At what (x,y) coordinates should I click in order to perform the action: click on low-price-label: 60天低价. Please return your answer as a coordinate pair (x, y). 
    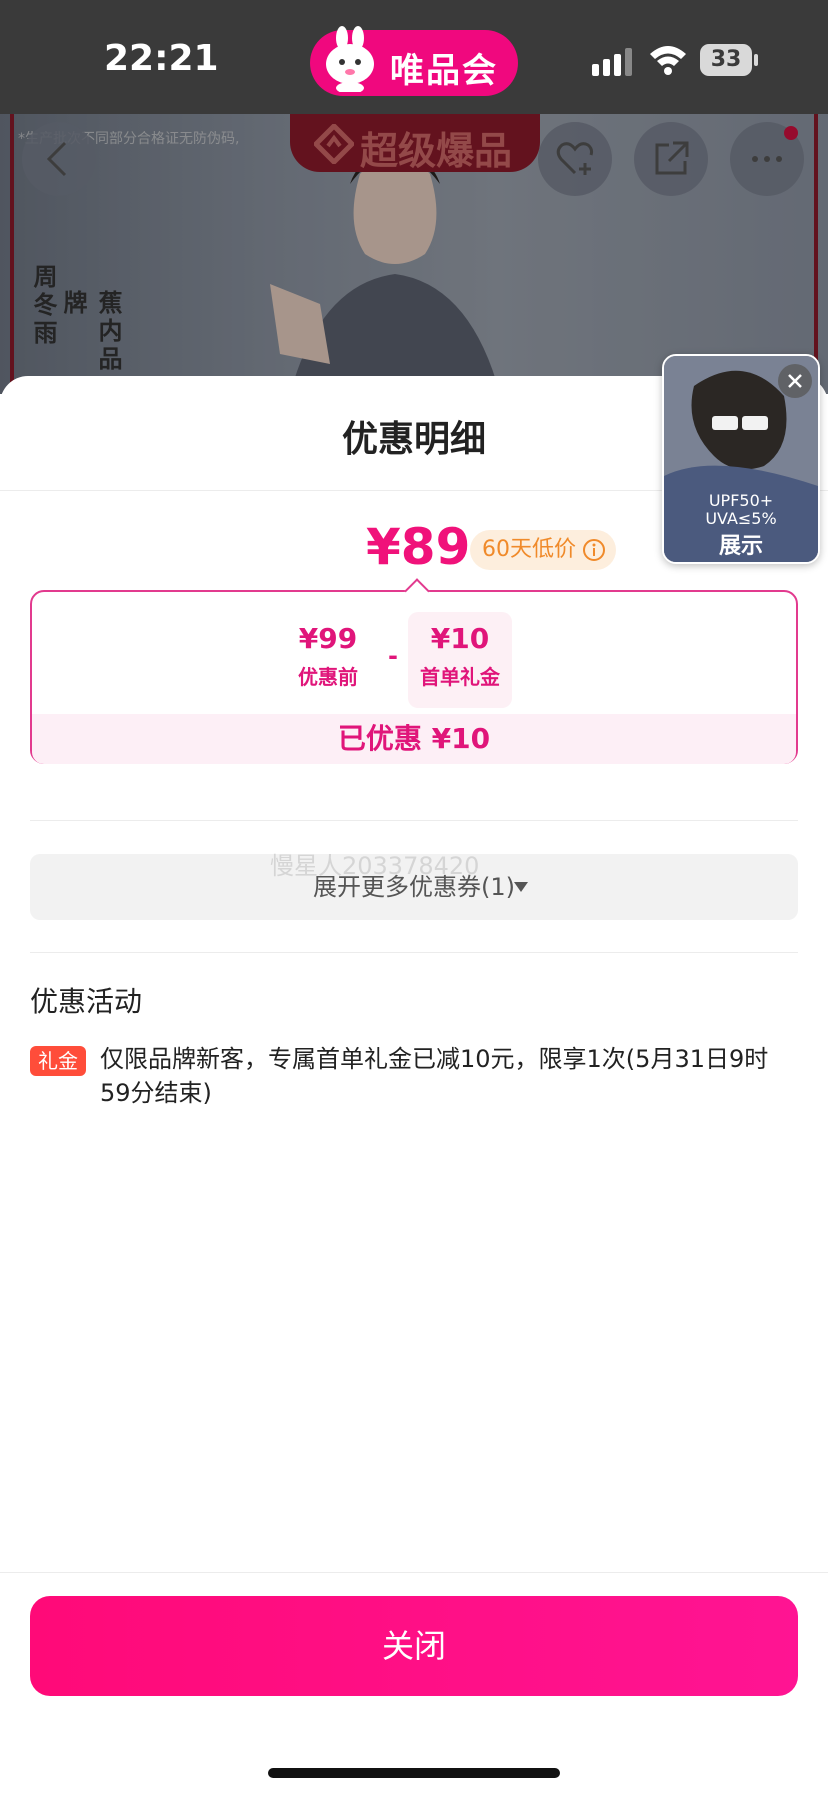
    Looking at the image, I should click on (529, 549).